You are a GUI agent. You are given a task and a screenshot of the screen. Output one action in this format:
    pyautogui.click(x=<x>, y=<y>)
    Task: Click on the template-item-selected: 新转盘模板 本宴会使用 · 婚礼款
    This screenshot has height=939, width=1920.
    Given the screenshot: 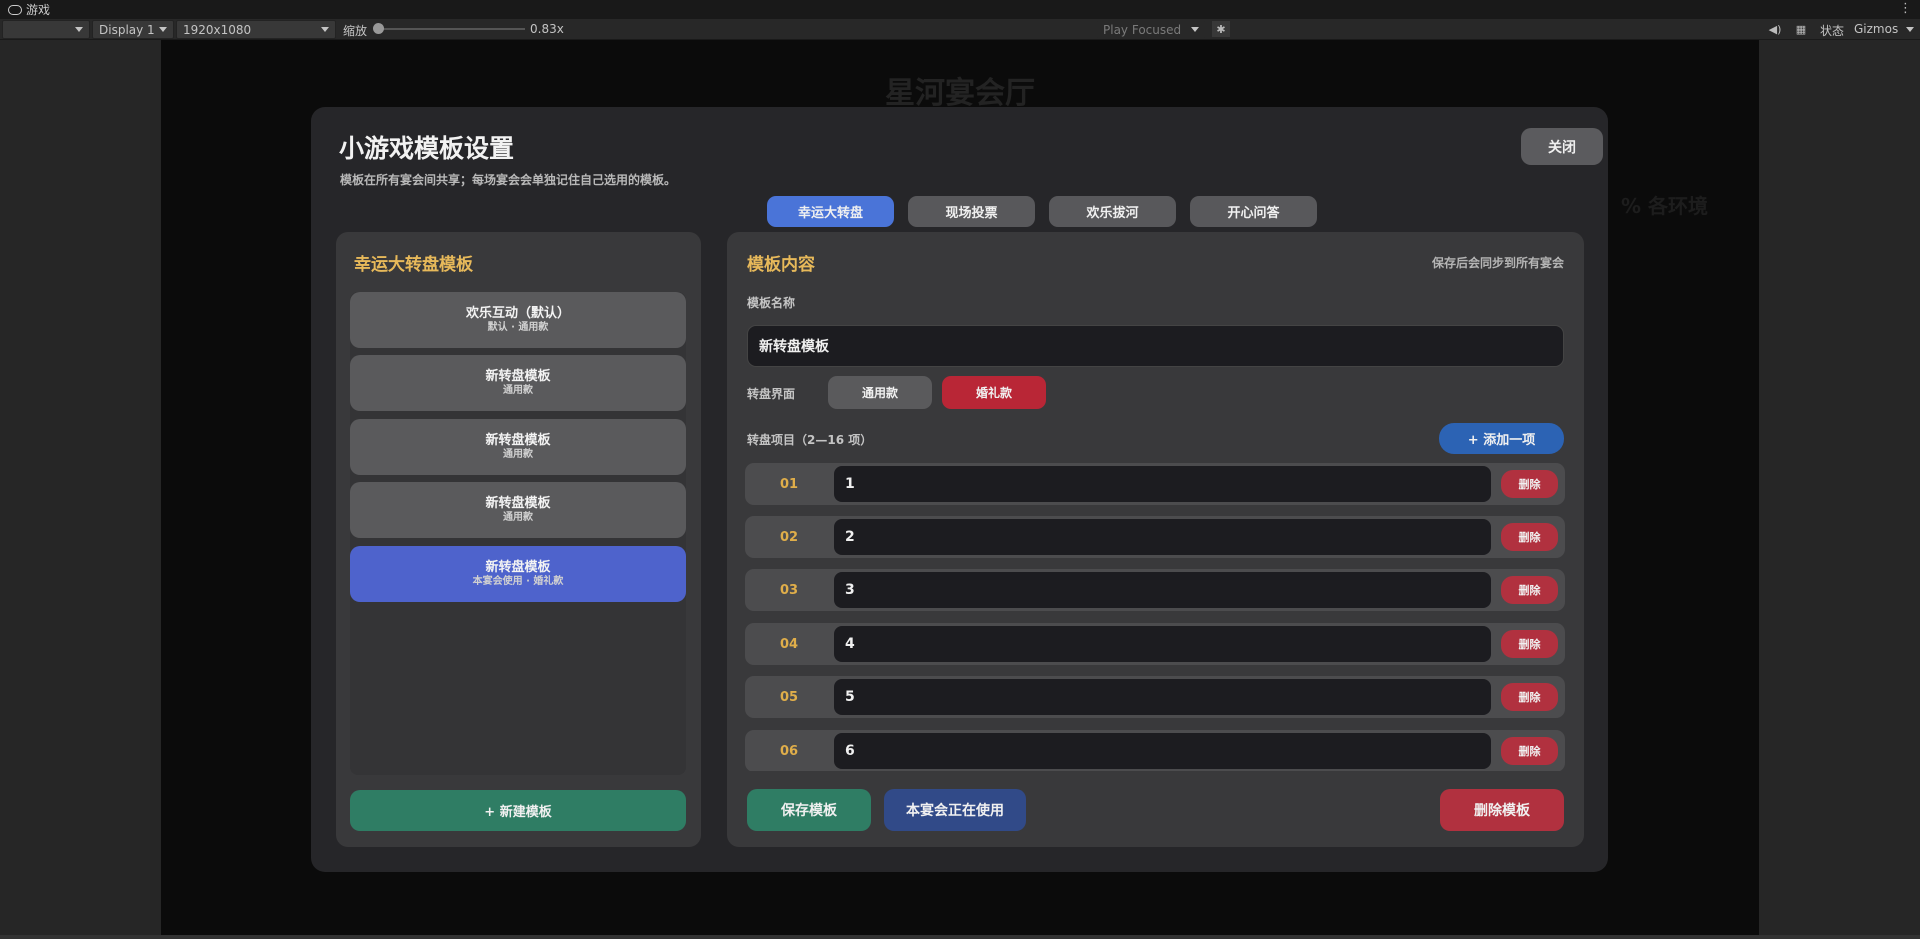 What is the action you would take?
    pyautogui.click(x=518, y=574)
    